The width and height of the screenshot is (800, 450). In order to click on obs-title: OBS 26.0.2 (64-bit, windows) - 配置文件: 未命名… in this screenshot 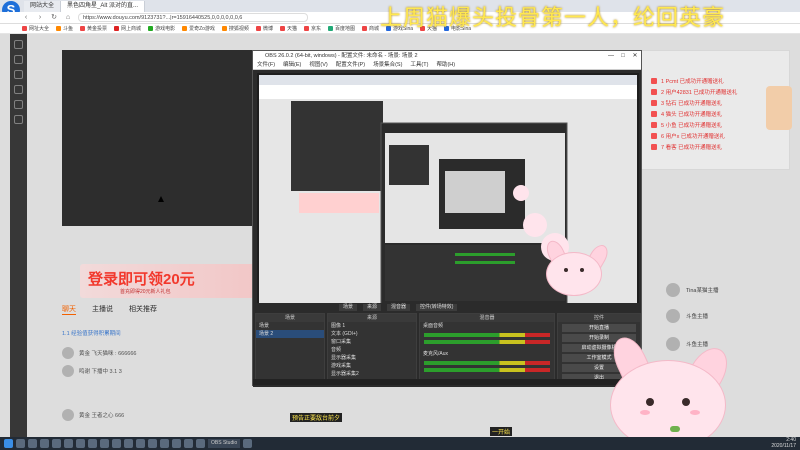, I will do `click(447, 56)`.